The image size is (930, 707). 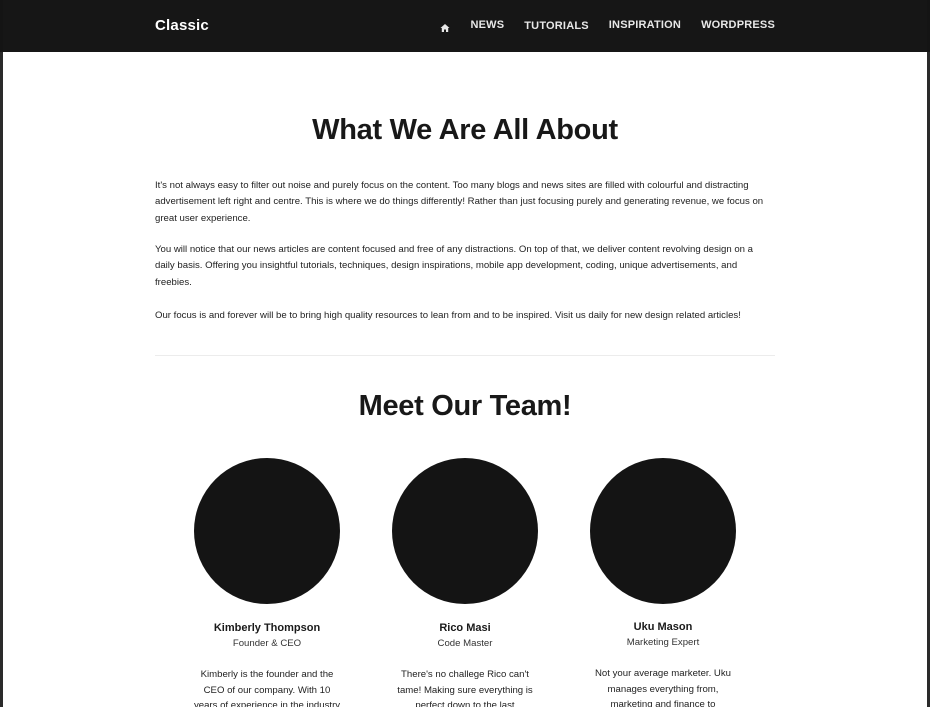 I want to click on nav-tutorials-link: TUTORIALS, so click(x=556, y=26).